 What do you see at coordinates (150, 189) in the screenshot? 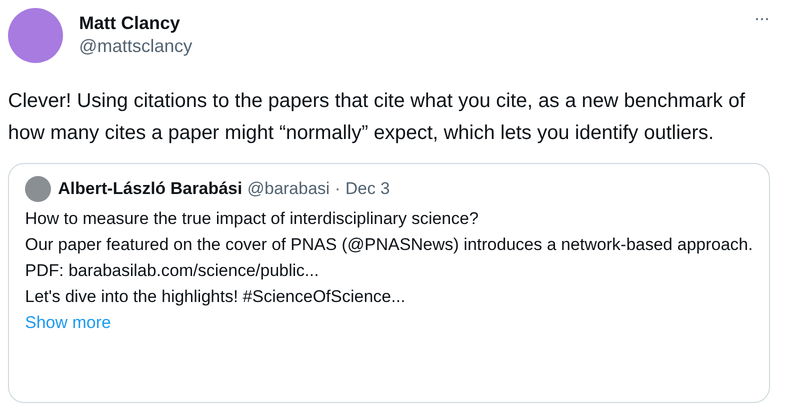
I see `quoted-author-name: Albert-László Barabási` at bounding box center [150, 189].